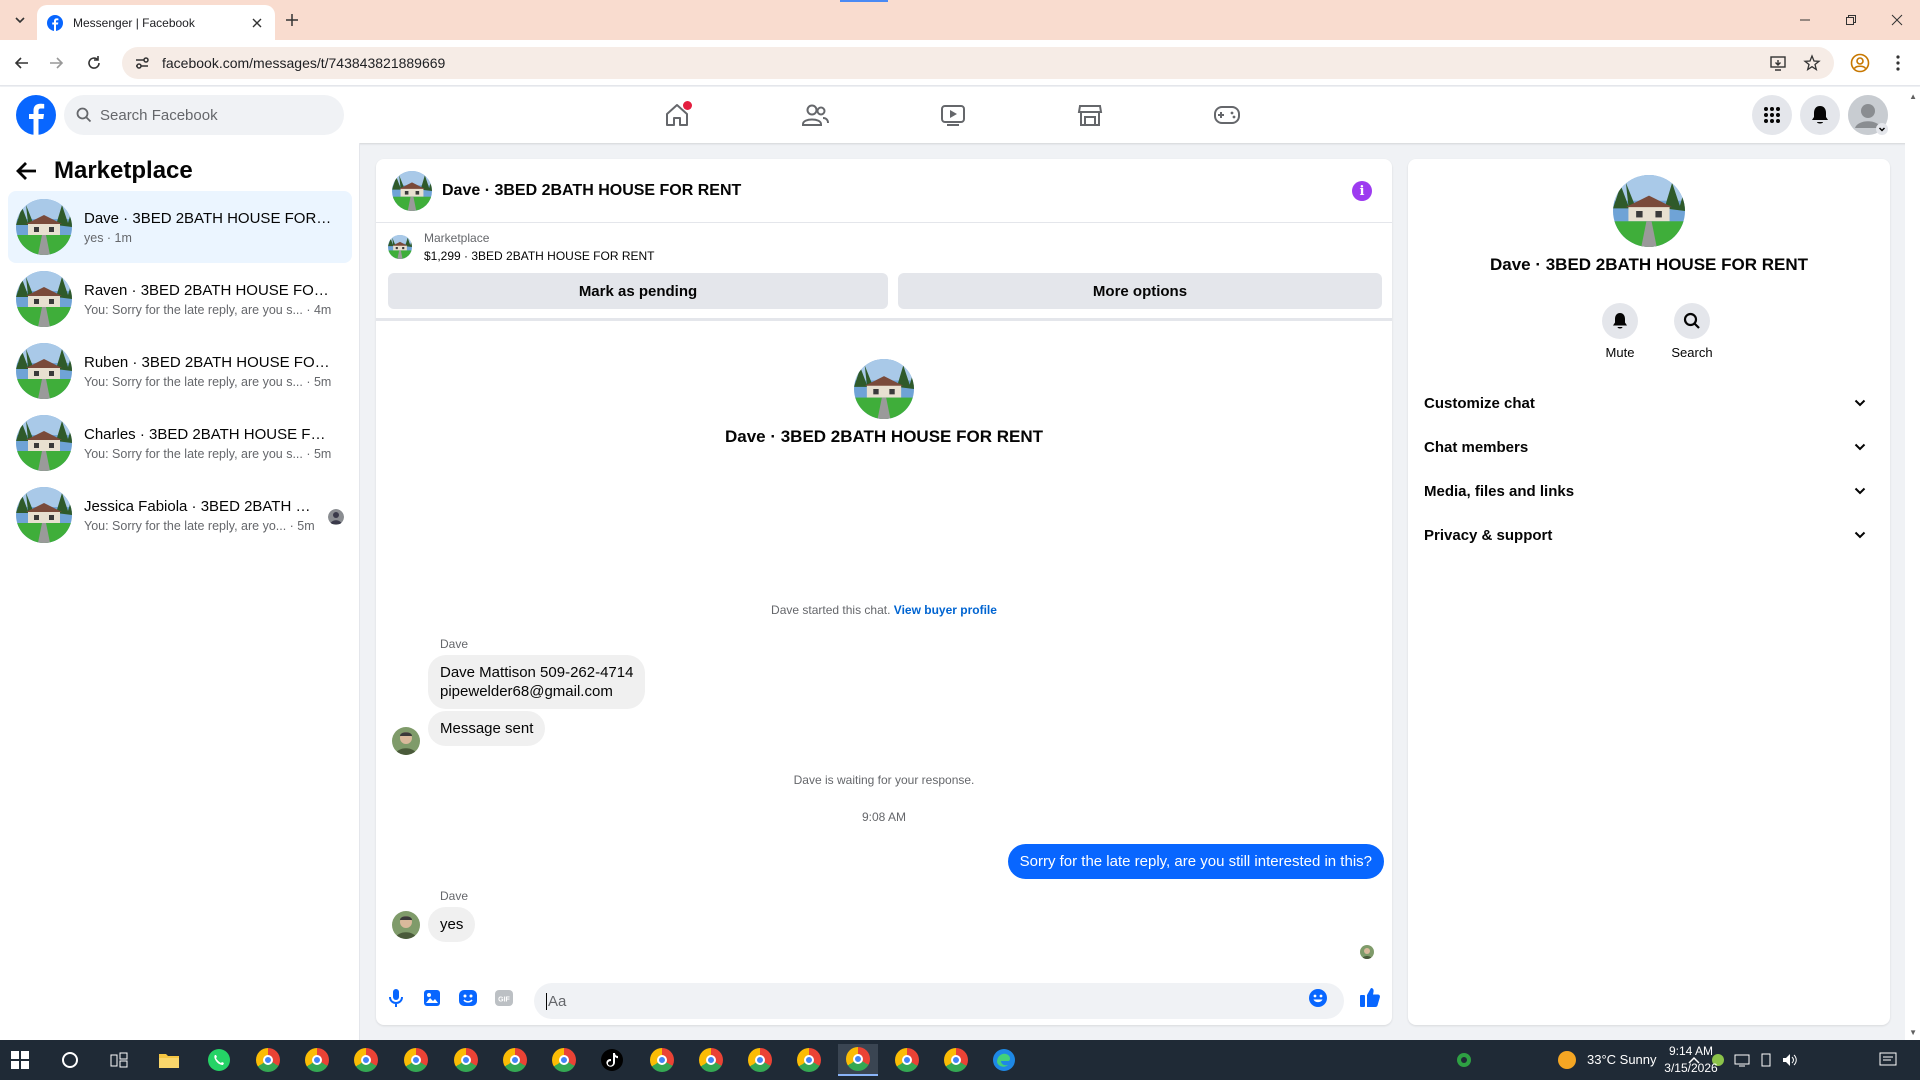  Describe the element at coordinates (1648, 264) in the screenshot. I see `info-name: Dave · 3BED 2BATH HOUSE FOR RENT` at that location.